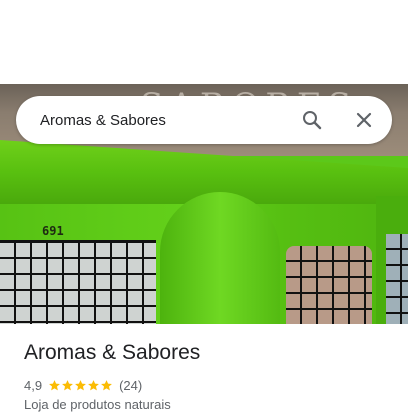  I want to click on search-input: Aromas & Sabores, so click(152, 120).